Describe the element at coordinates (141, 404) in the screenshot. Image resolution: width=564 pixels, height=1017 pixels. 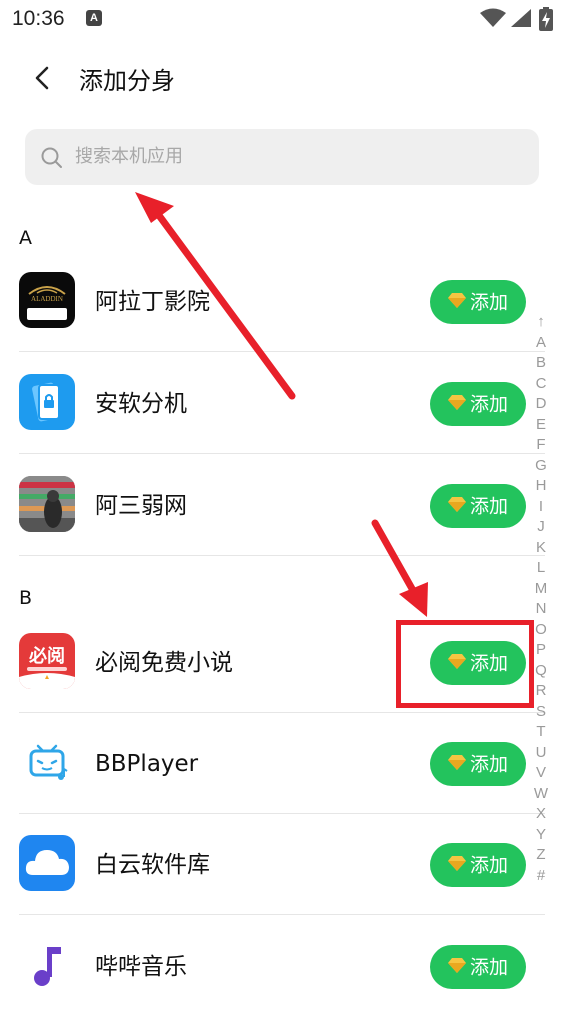
I see `app-name: 安软分机` at that location.